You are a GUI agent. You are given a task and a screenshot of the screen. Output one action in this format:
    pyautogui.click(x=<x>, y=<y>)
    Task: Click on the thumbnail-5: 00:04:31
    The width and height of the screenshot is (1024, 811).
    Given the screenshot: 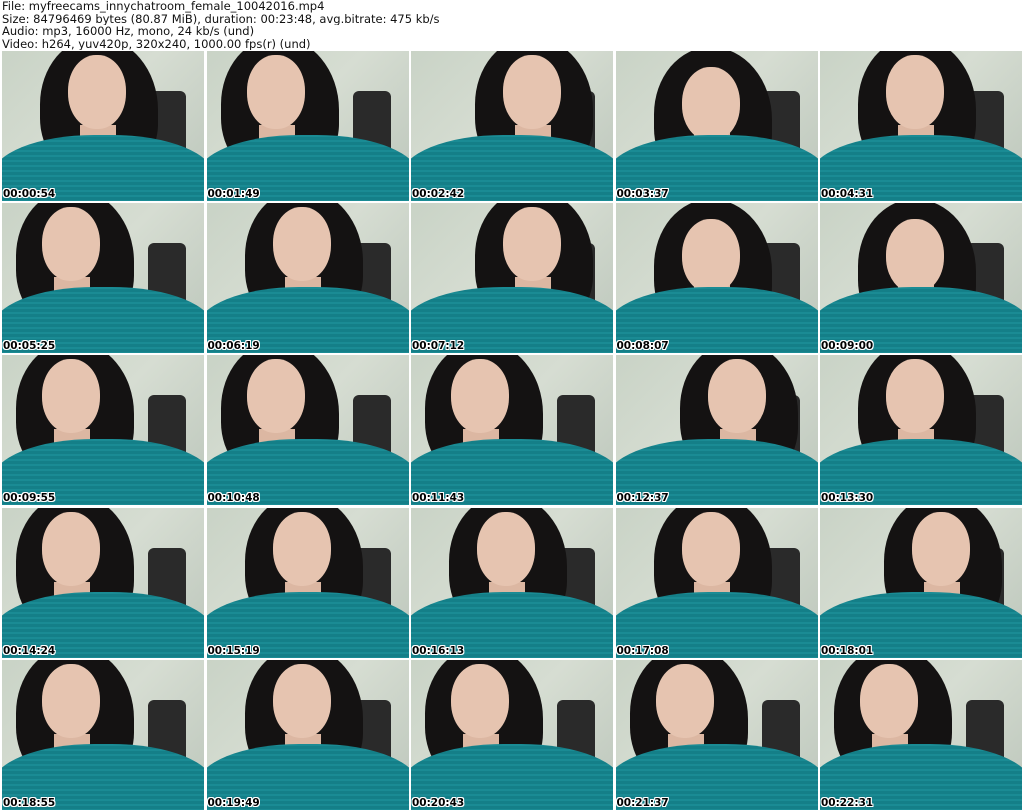 What is the action you would take?
    pyautogui.click(x=921, y=126)
    